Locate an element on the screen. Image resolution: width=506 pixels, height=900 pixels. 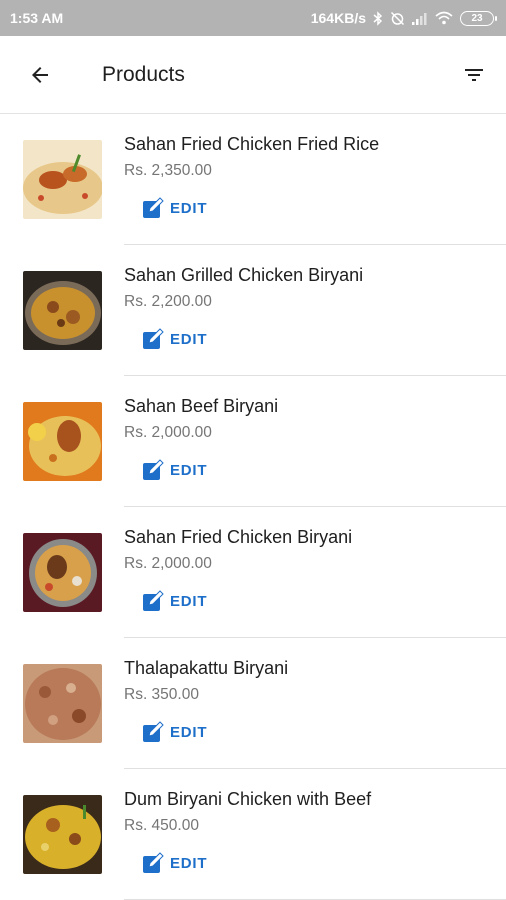
battery-level: 23 is located at coordinates (477, 18).